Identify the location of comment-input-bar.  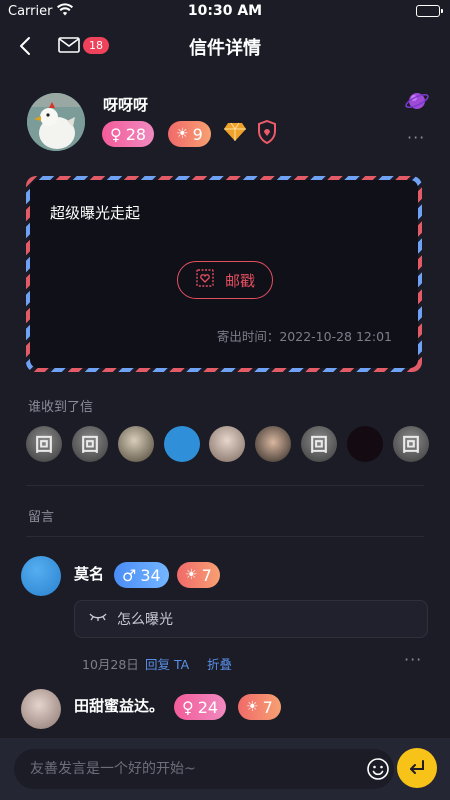
(225, 769).